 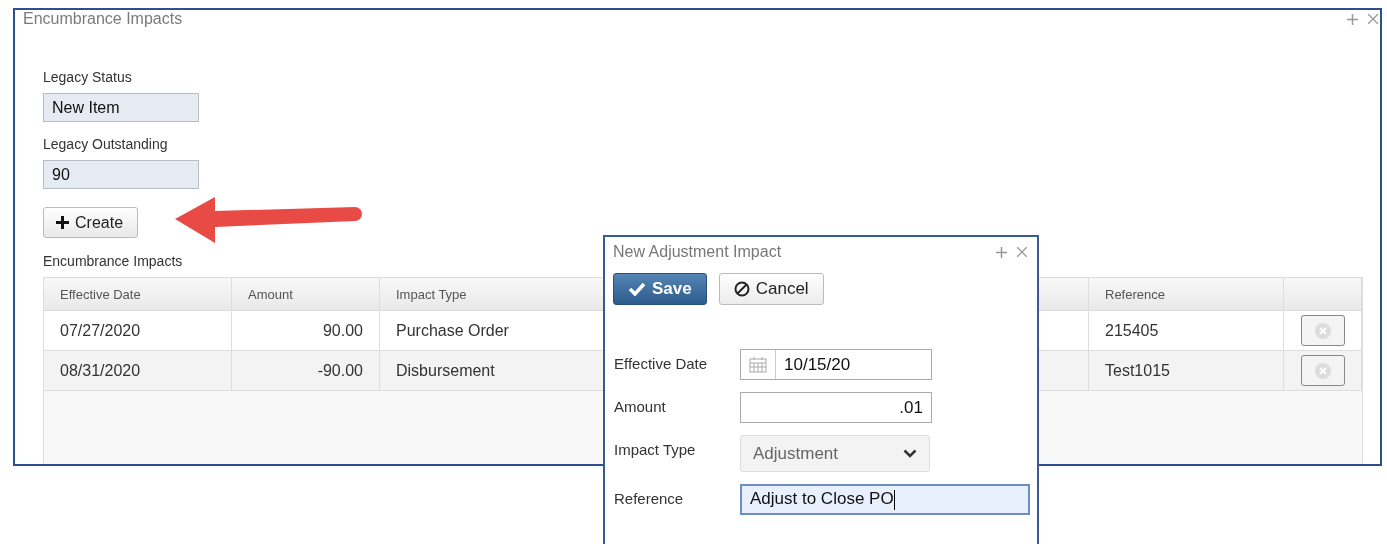 What do you see at coordinates (661, 363) in the screenshot?
I see `field-label: Effective Date` at bounding box center [661, 363].